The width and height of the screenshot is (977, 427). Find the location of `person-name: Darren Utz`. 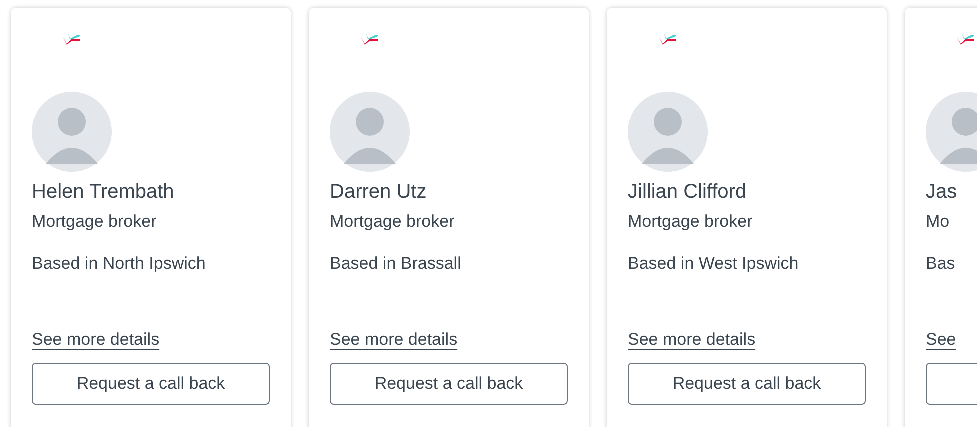

person-name: Darren Utz is located at coordinates (378, 192).